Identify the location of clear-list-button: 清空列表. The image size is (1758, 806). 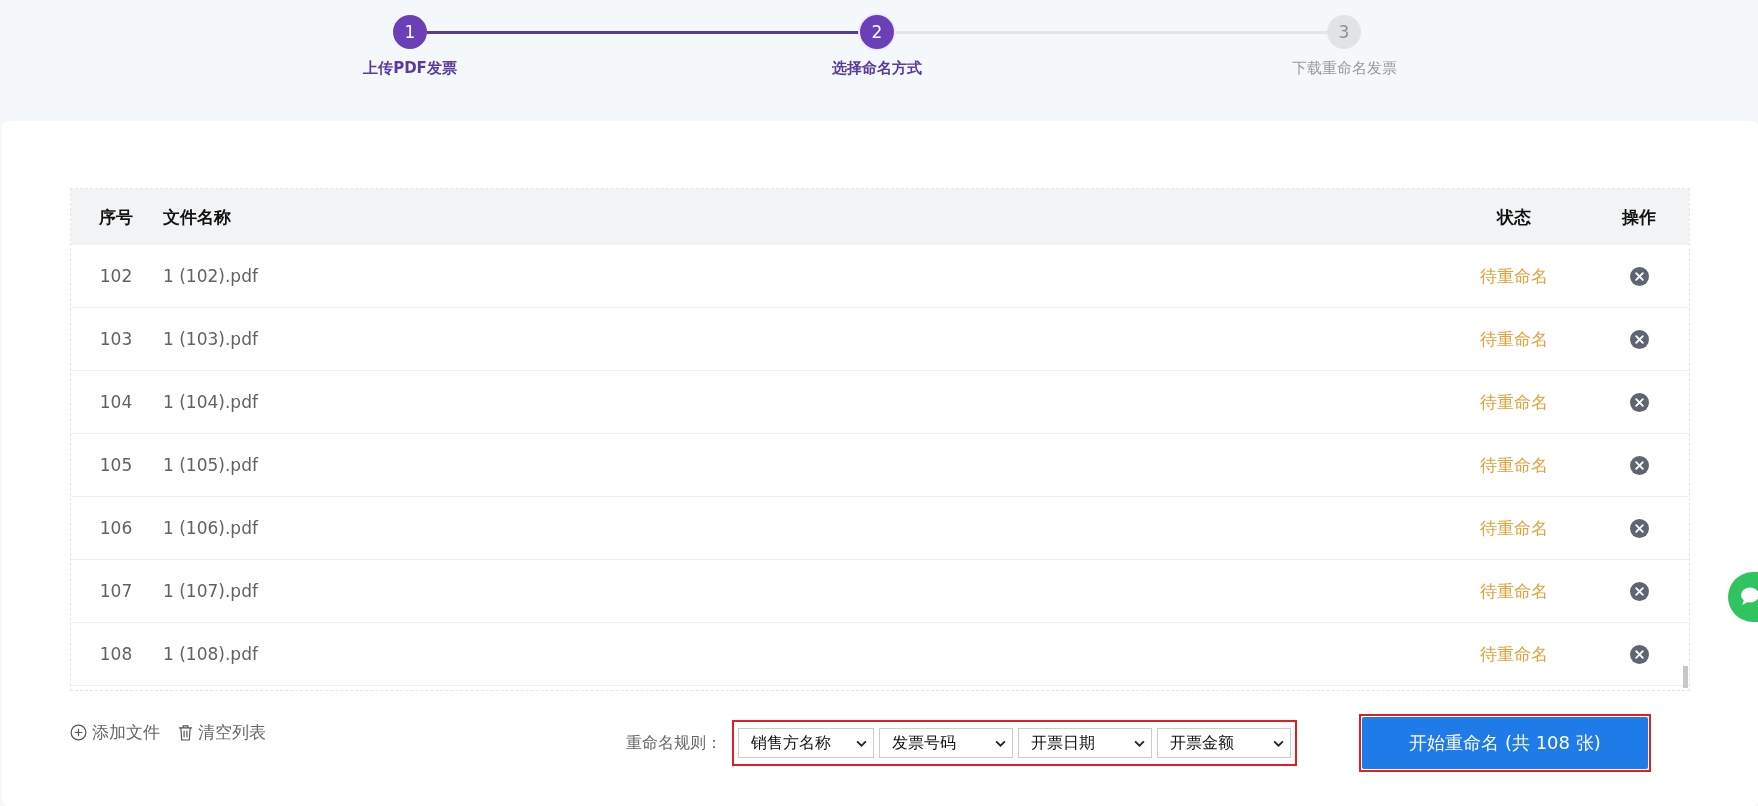
(222, 732).